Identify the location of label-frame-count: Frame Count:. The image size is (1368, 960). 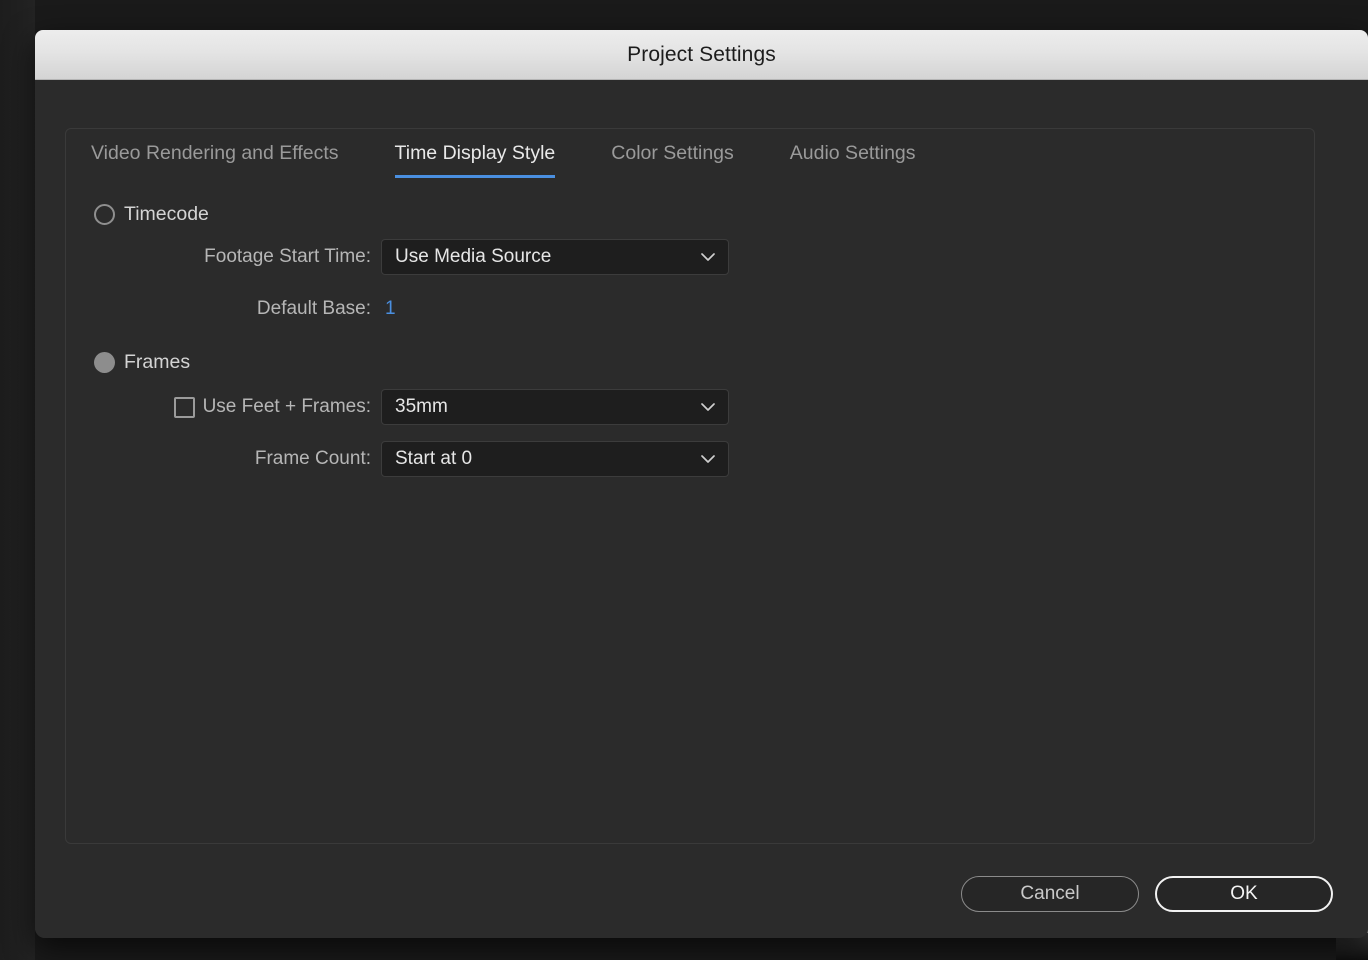
(312, 458).